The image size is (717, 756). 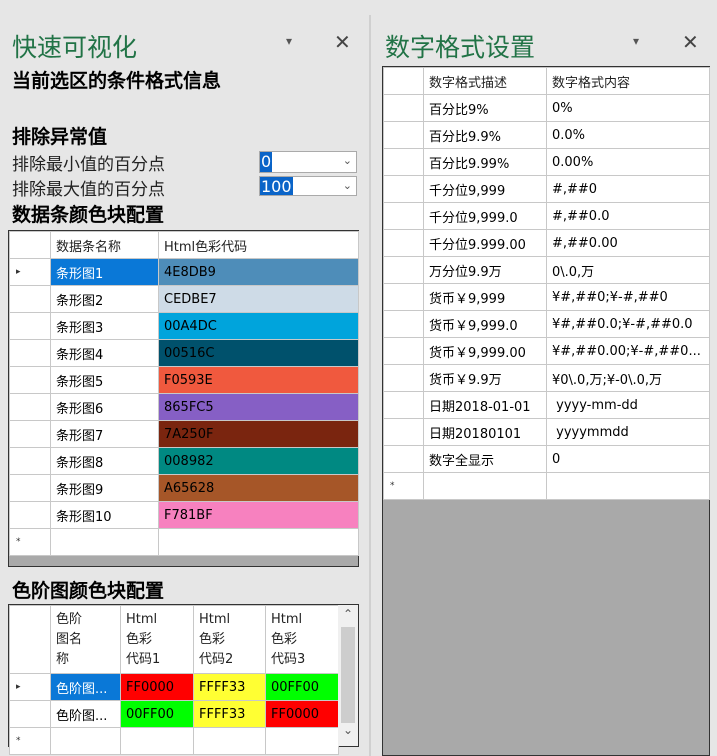 I want to click on format-desc-cell: 千分位9,999.0, so click(x=485, y=216).